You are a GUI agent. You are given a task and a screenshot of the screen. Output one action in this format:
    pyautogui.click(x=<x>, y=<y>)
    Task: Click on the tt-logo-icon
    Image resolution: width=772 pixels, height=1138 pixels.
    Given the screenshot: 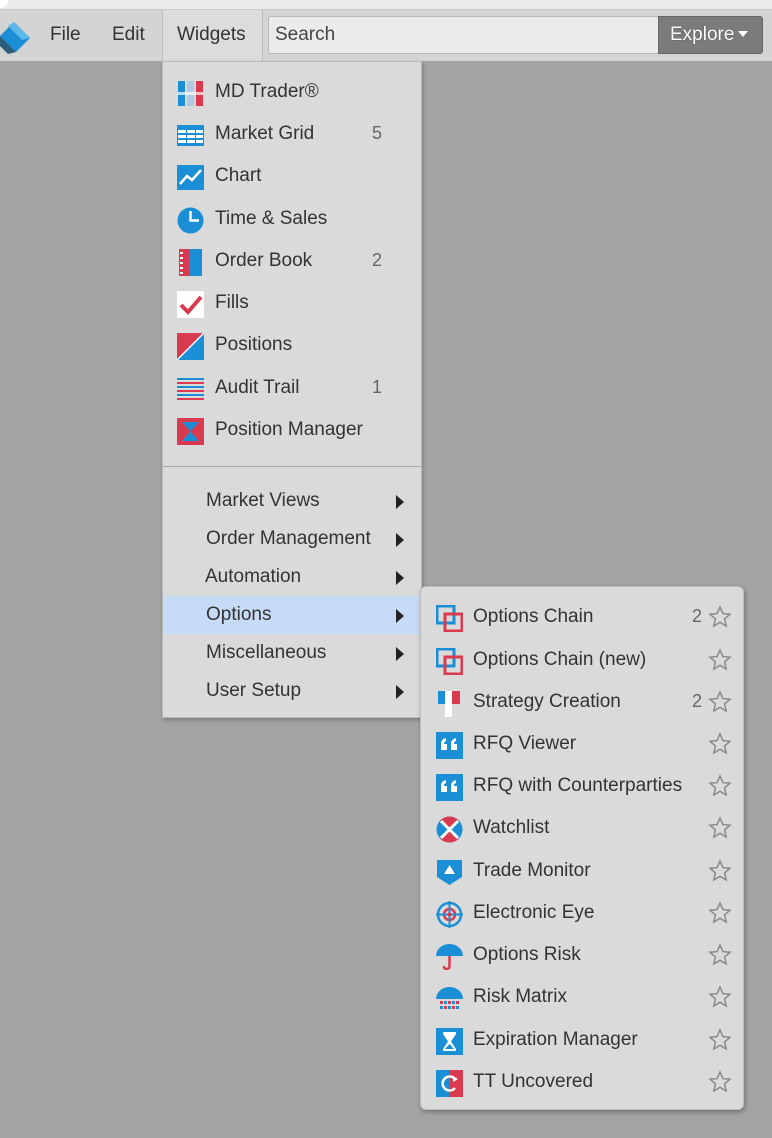 What is the action you would take?
    pyautogui.click(x=16, y=38)
    